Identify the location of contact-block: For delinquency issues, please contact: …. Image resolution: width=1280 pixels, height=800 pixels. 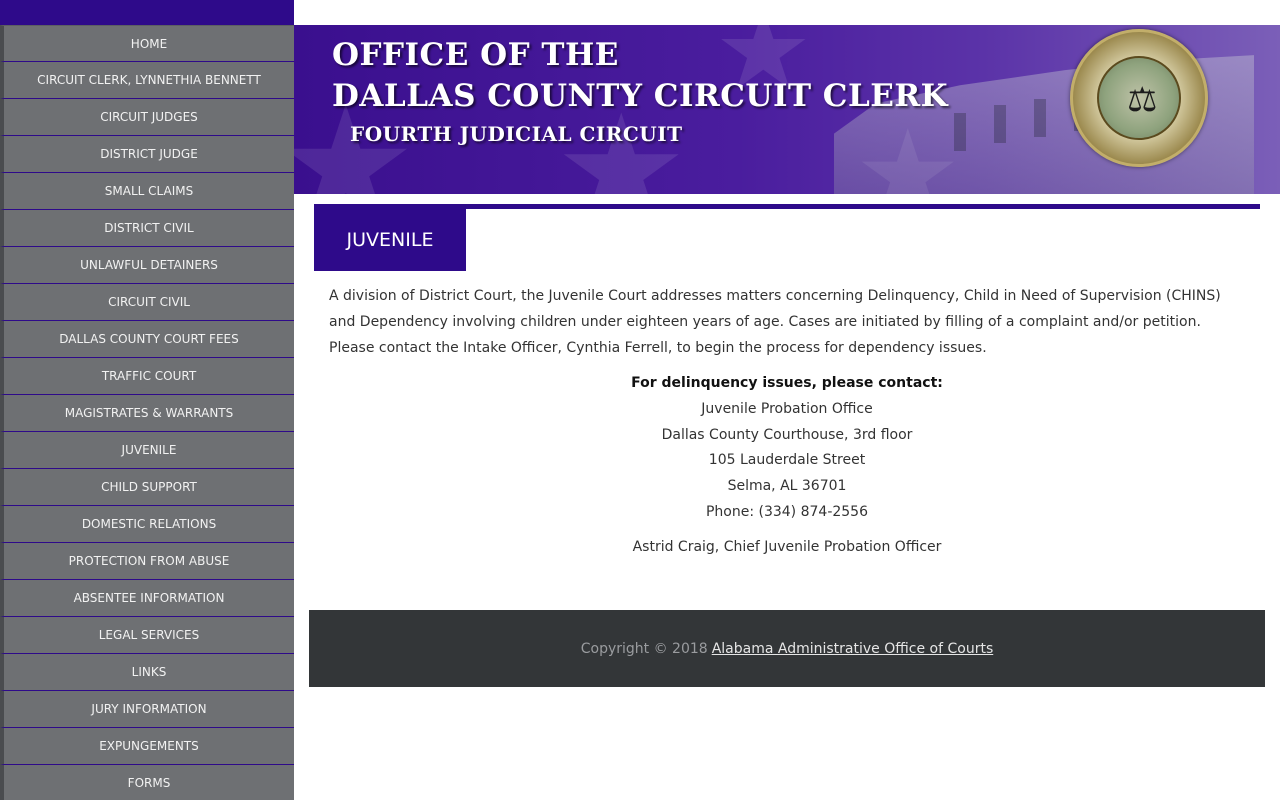
(787, 448).